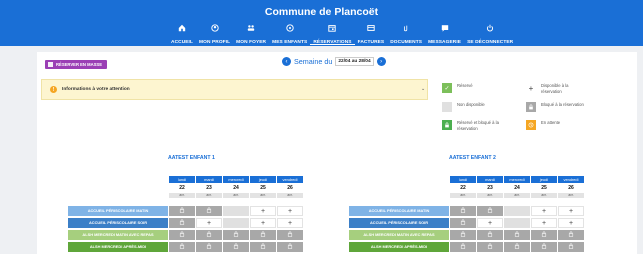 The height and width of the screenshot is (254, 643). What do you see at coordinates (334, 61) in the screenshot?
I see `week-navigator: ‹ Semaine du 22/04 au 28/04 ›` at bounding box center [334, 61].